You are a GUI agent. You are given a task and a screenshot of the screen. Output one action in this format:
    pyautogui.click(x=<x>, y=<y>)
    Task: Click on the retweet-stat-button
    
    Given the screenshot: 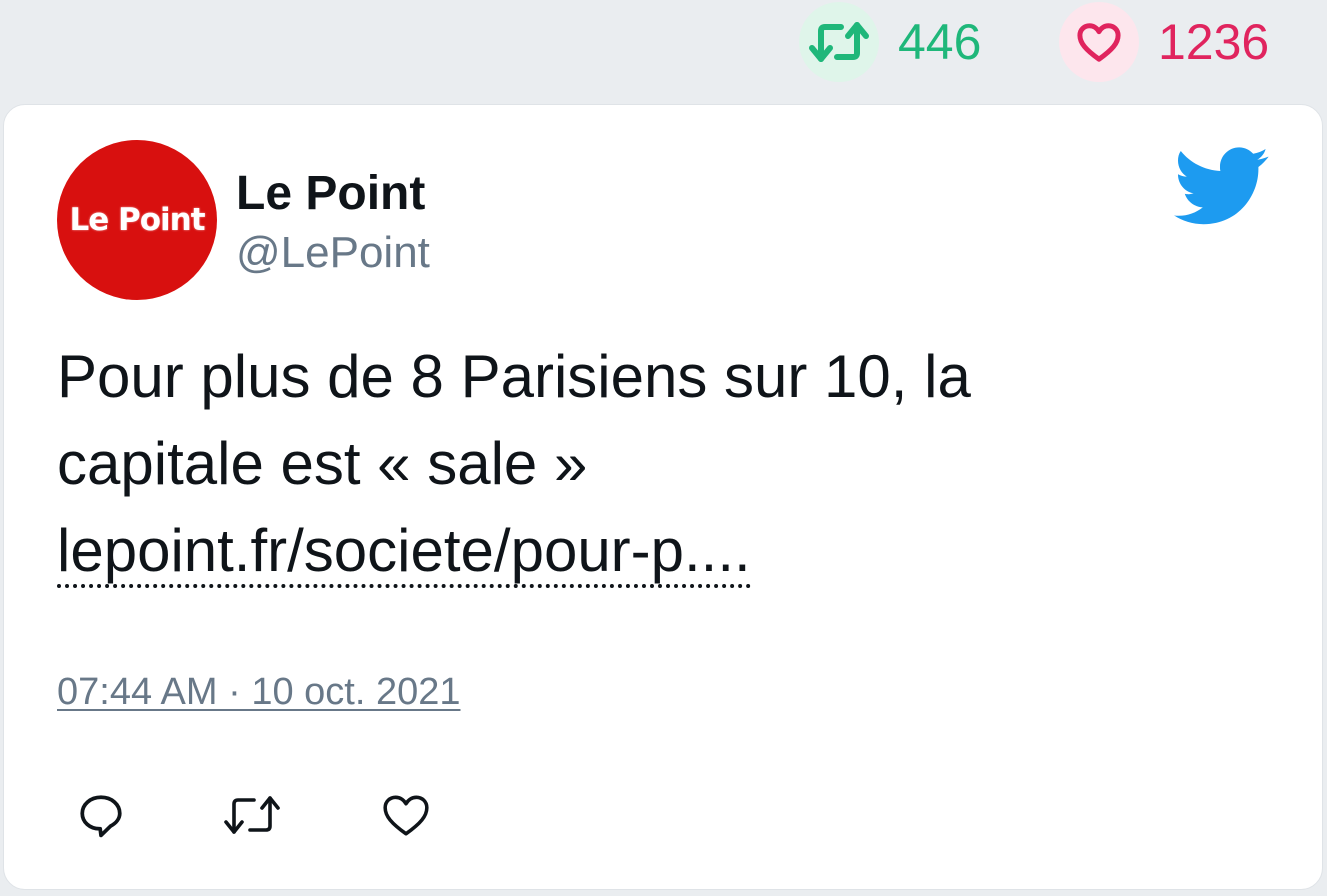 What is the action you would take?
    pyautogui.click(x=839, y=42)
    